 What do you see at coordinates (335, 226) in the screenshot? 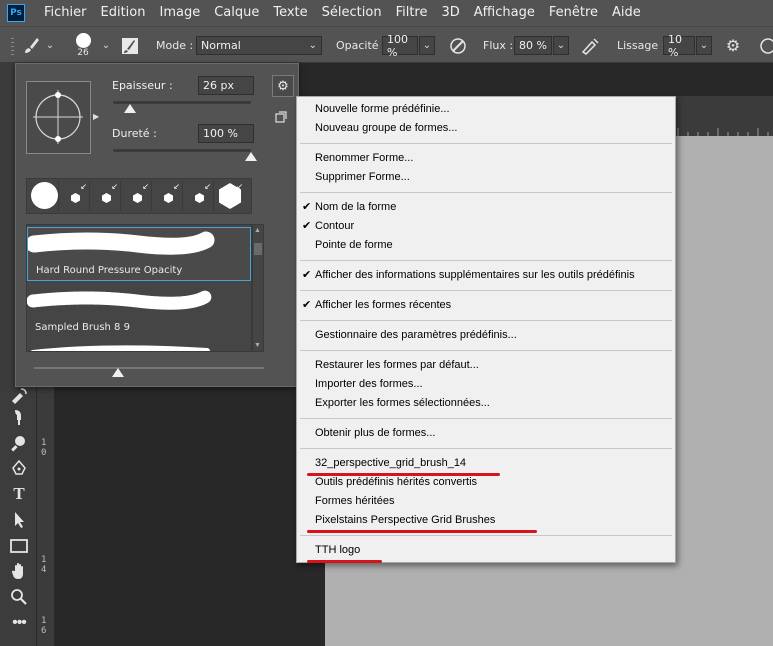
I see `menu-item-label: Contour` at bounding box center [335, 226].